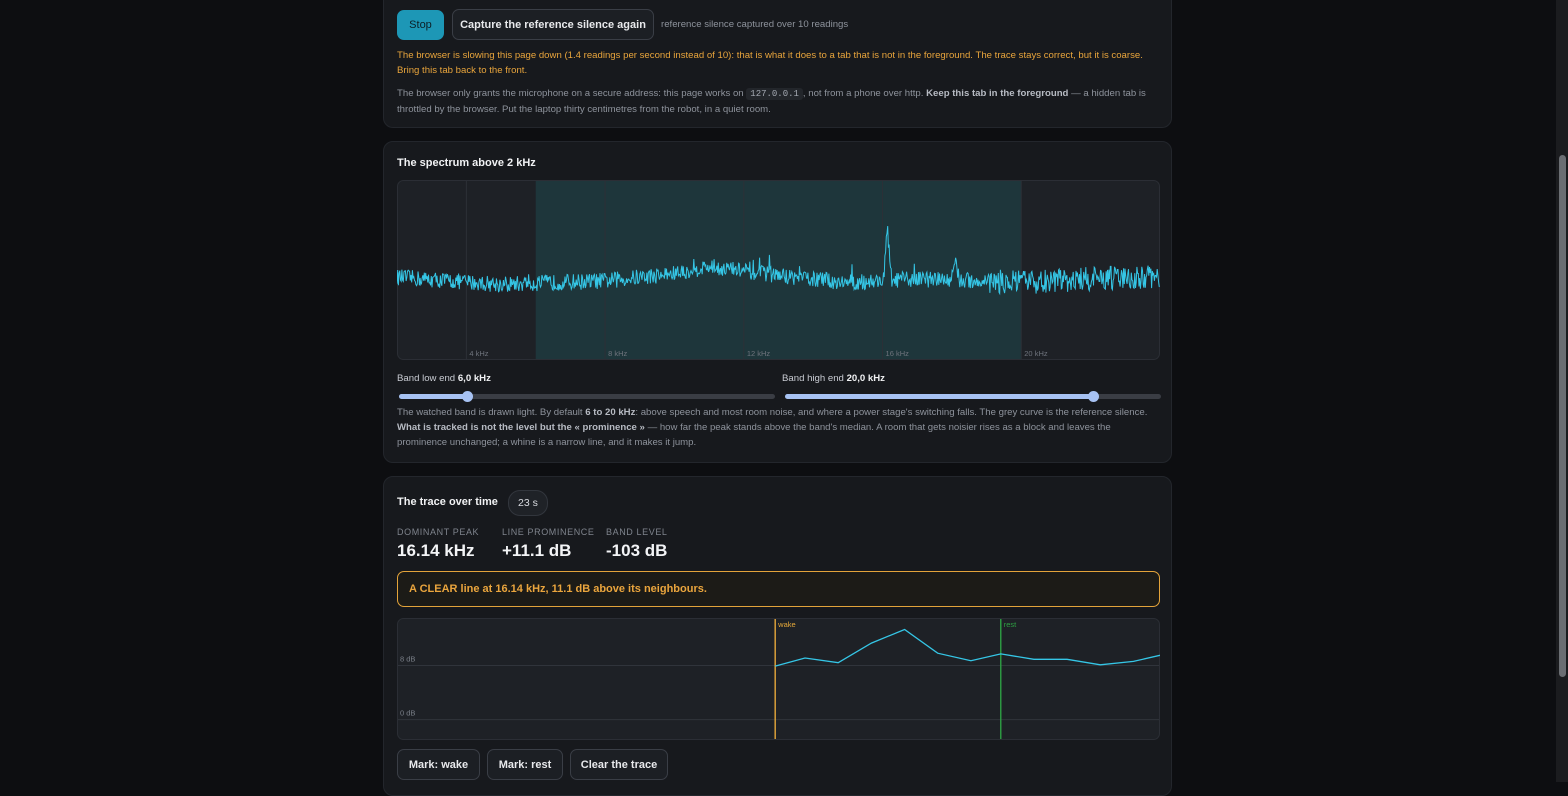 The image size is (1568, 796). What do you see at coordinates (427, 378) in the screenshot?
I see `band-low-label-text: Band low end` at bounding box center [427, 378].